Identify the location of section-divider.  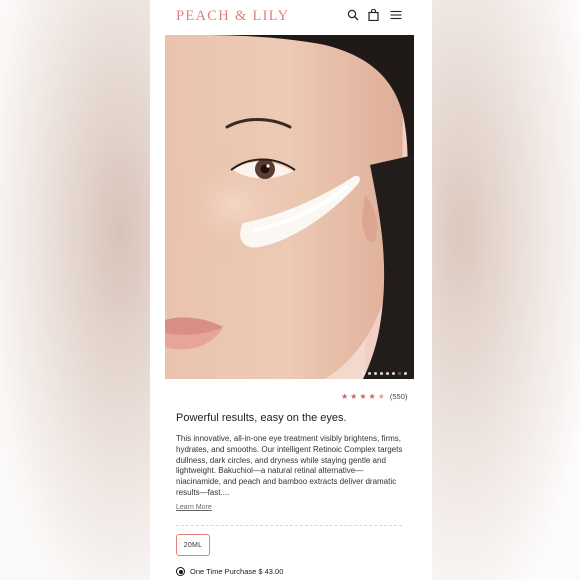
(289, 525).